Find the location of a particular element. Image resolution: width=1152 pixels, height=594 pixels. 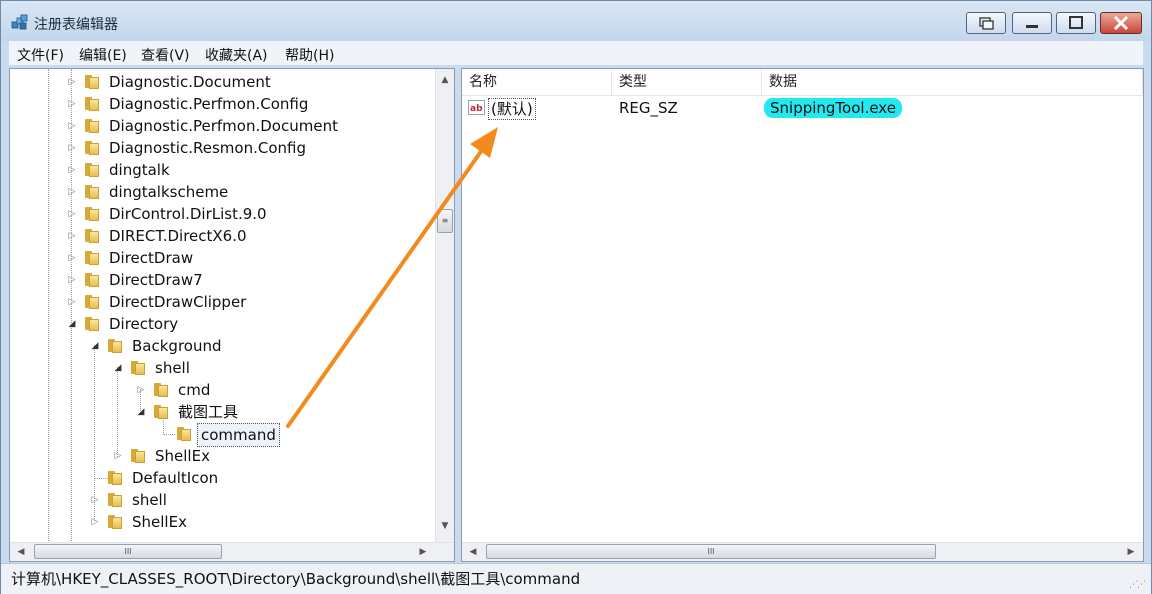

list-horizontal-scrollbar: ◀ III ▶ is located at coordinates (802, 551).